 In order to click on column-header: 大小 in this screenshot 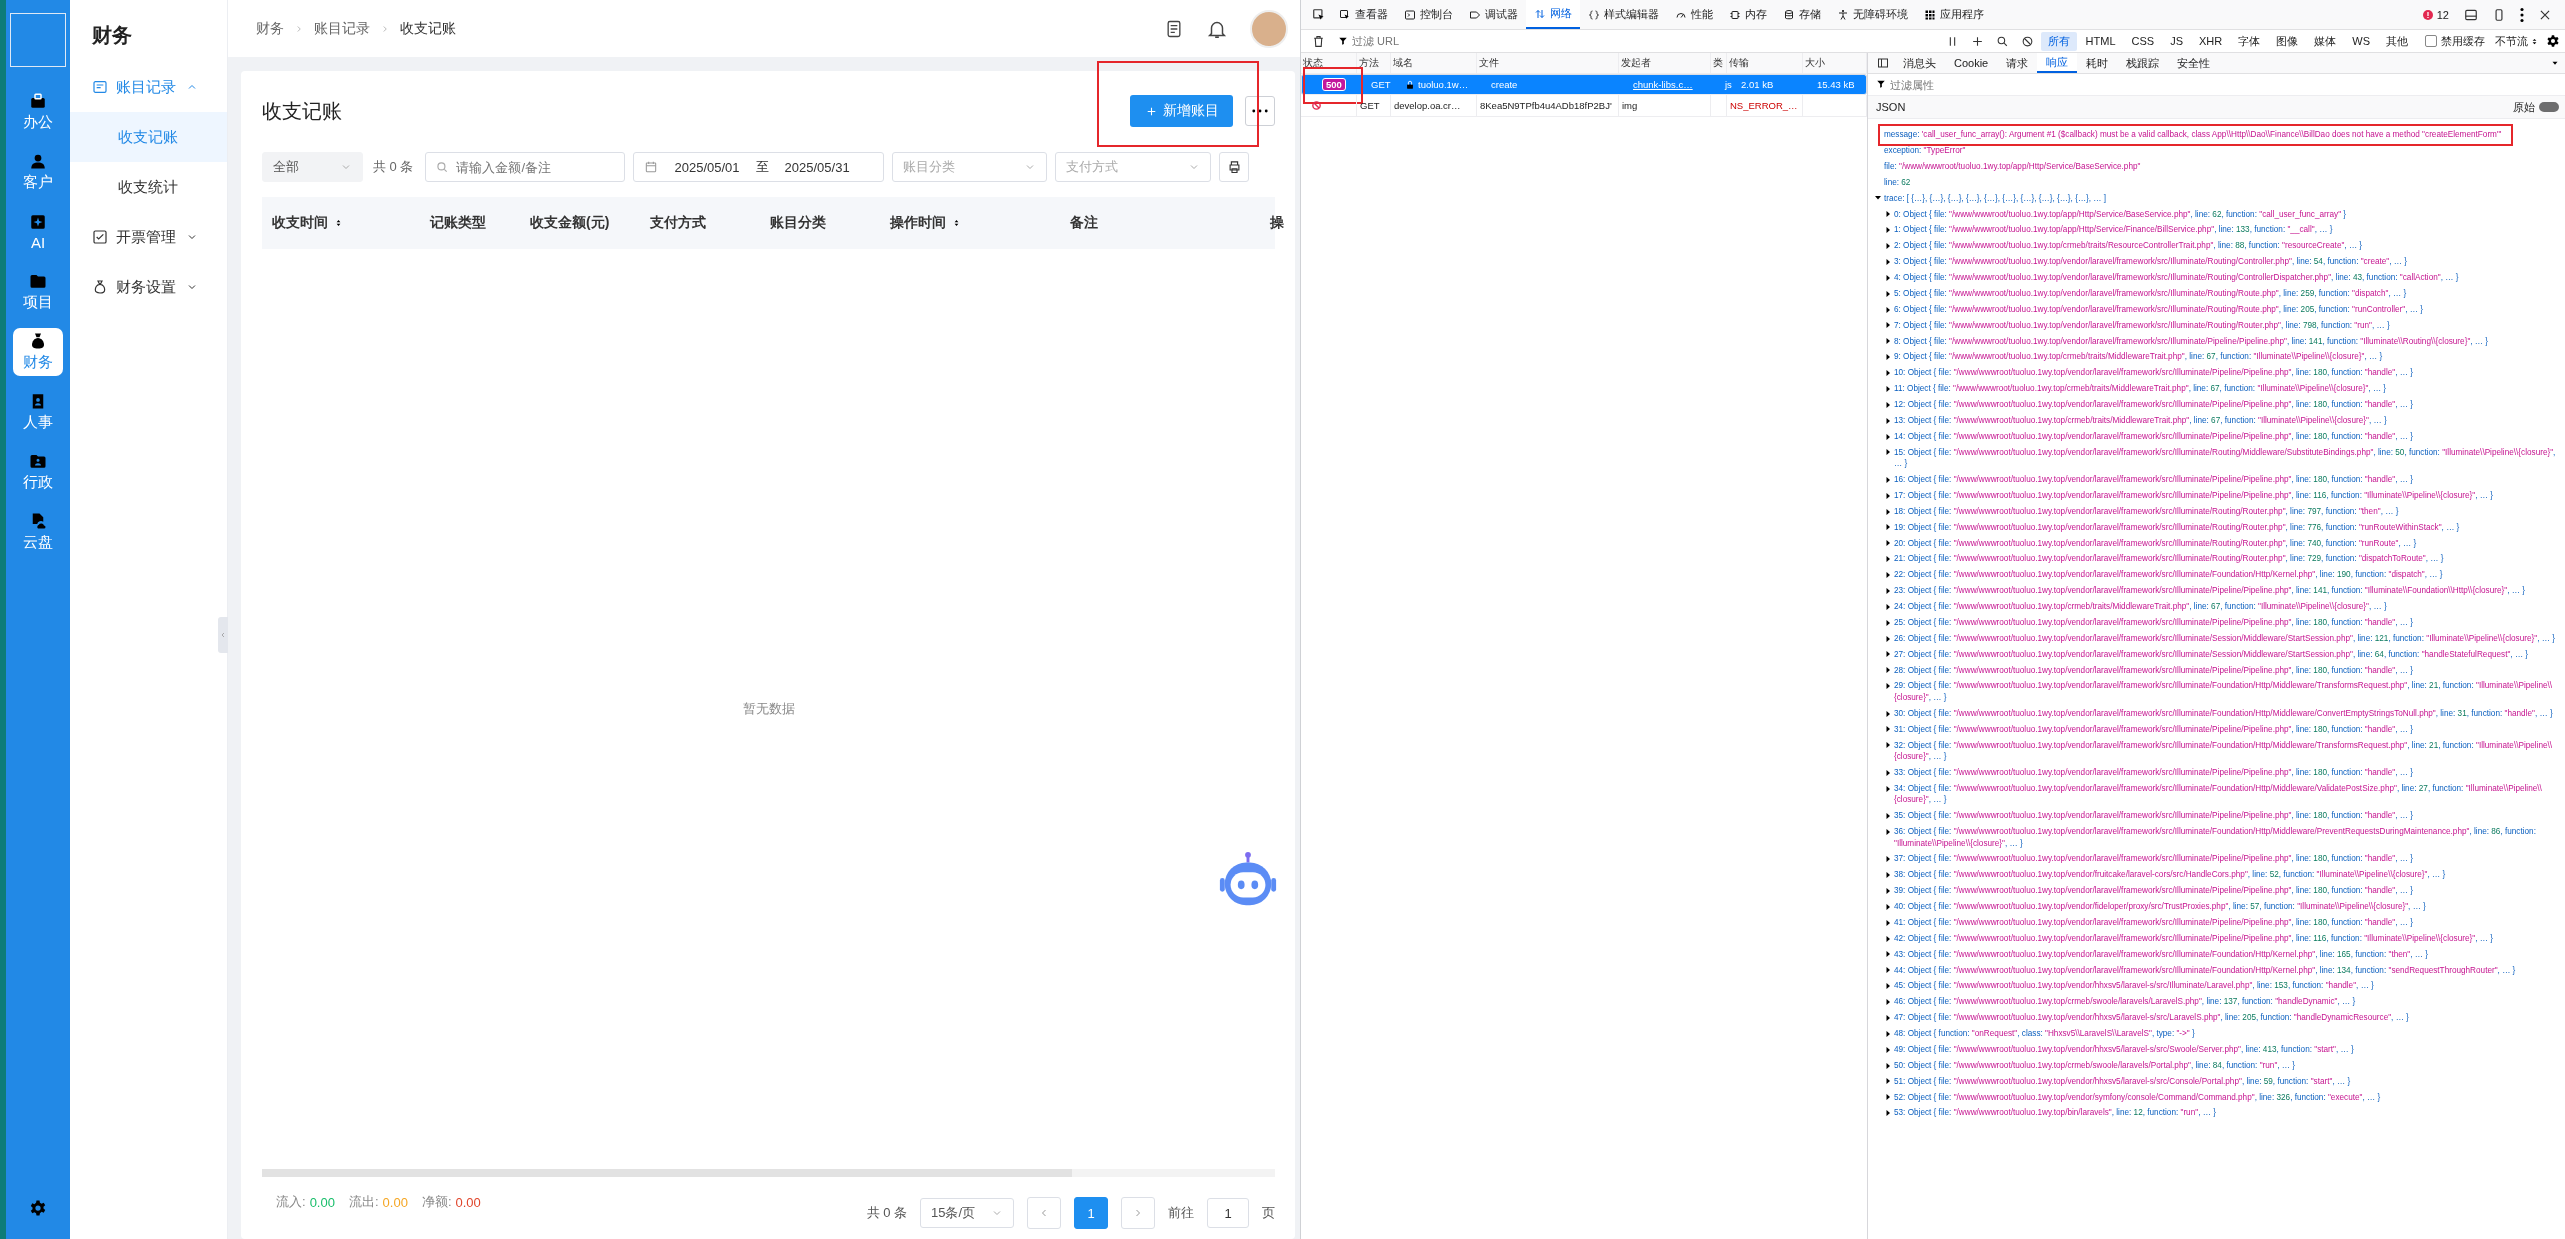, I will do `click(1835, 63)`.